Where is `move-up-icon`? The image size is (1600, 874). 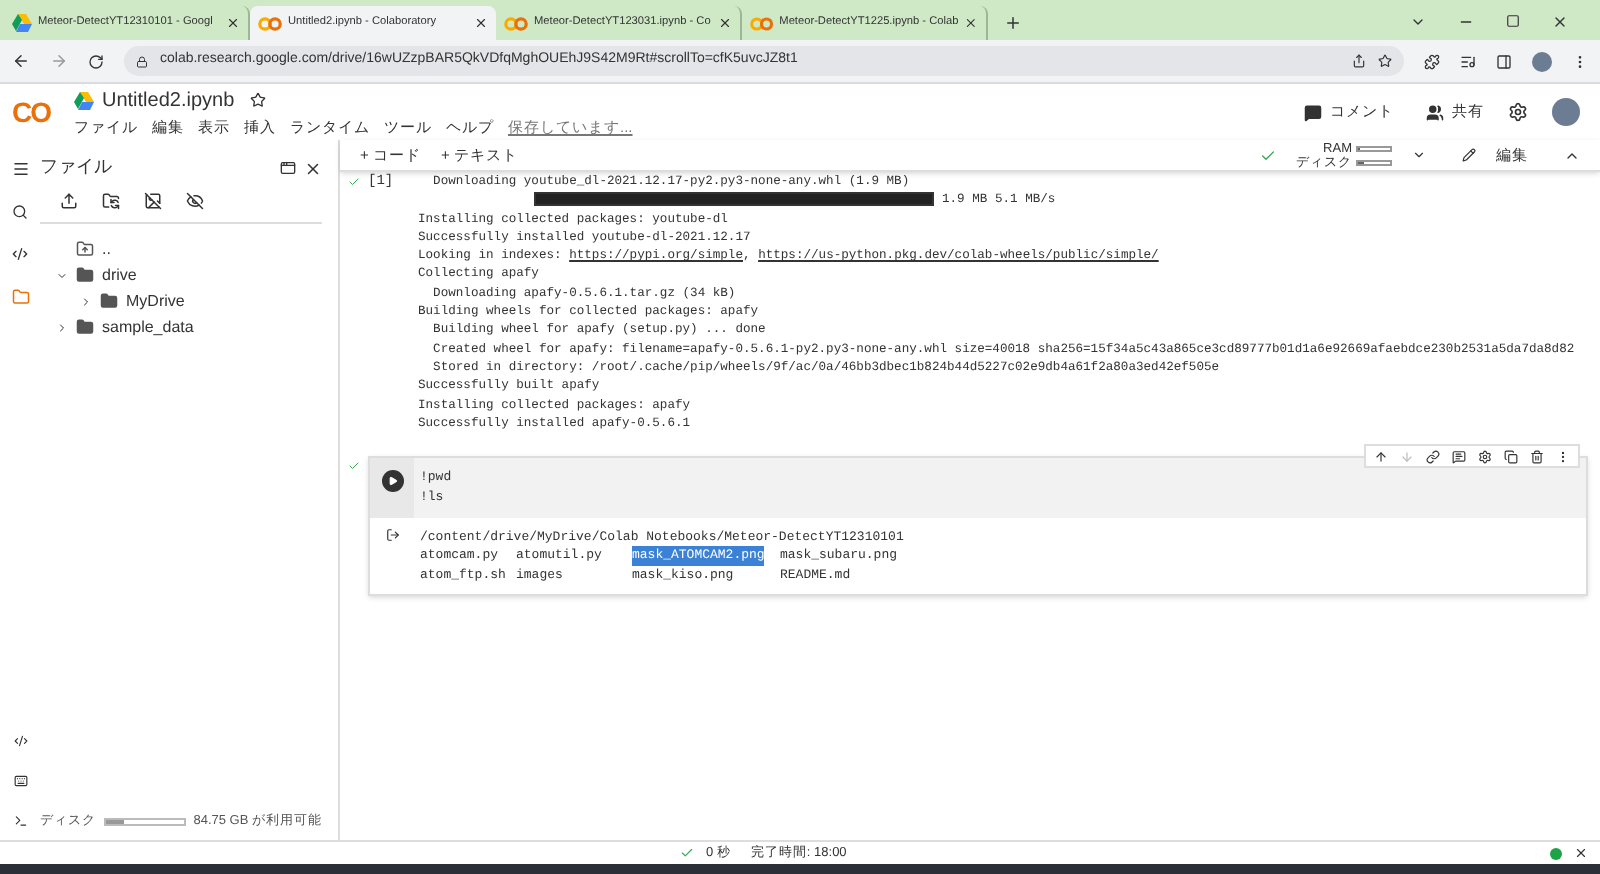
move-up-icon is located at coordinates (1381, 456).